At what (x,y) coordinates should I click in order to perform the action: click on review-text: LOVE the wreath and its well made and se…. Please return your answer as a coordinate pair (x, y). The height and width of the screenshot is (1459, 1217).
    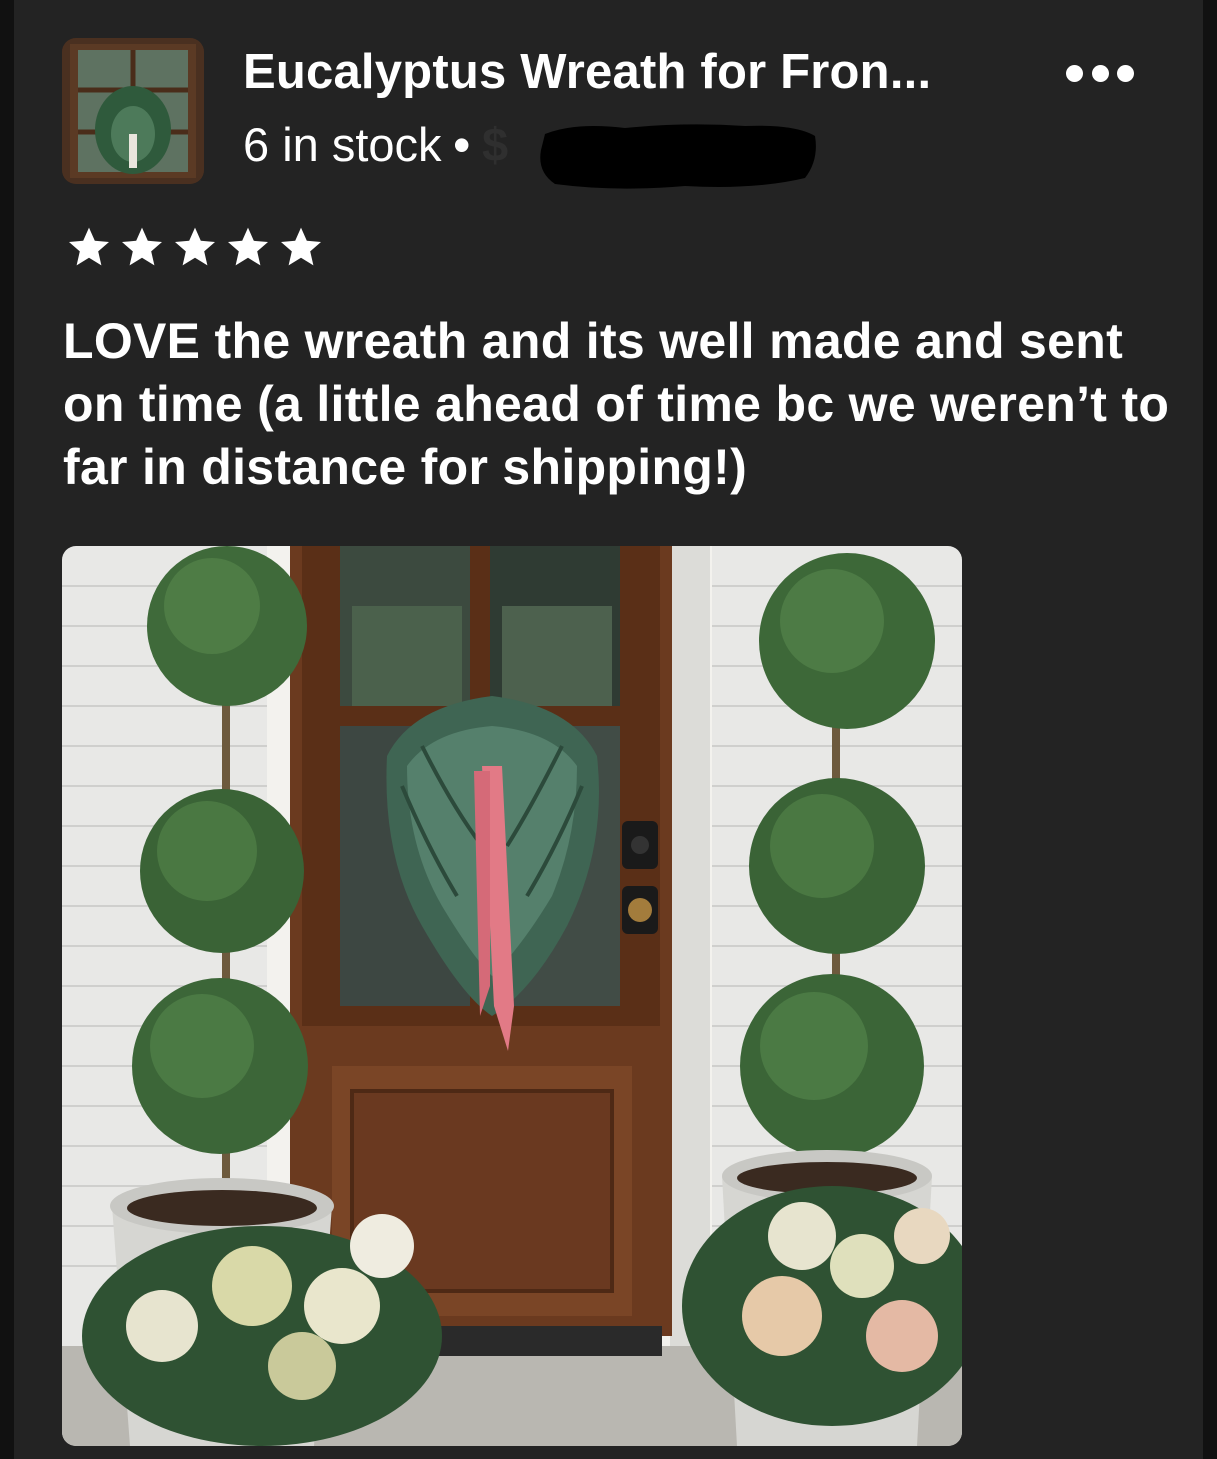
    Looking at the image, I should click on (616, 404).